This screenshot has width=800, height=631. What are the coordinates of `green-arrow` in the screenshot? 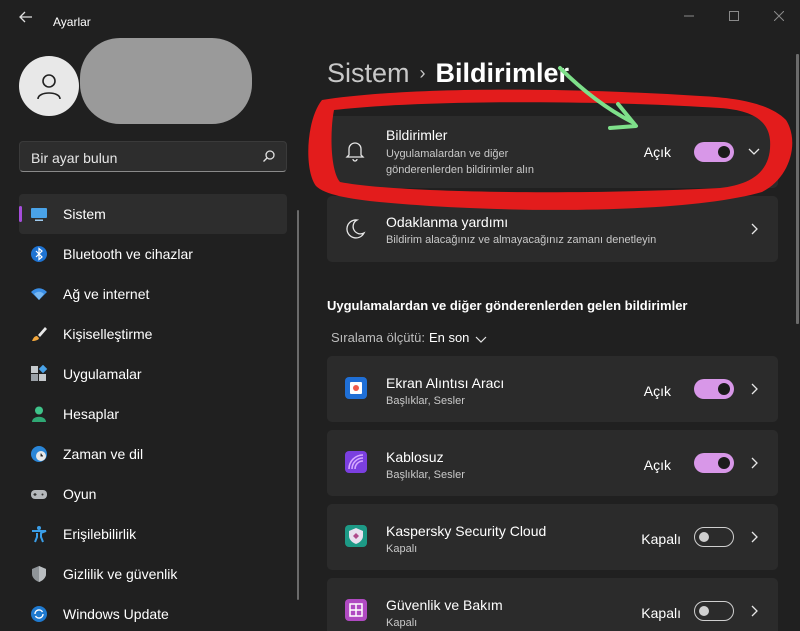 It's located at (596, 95).